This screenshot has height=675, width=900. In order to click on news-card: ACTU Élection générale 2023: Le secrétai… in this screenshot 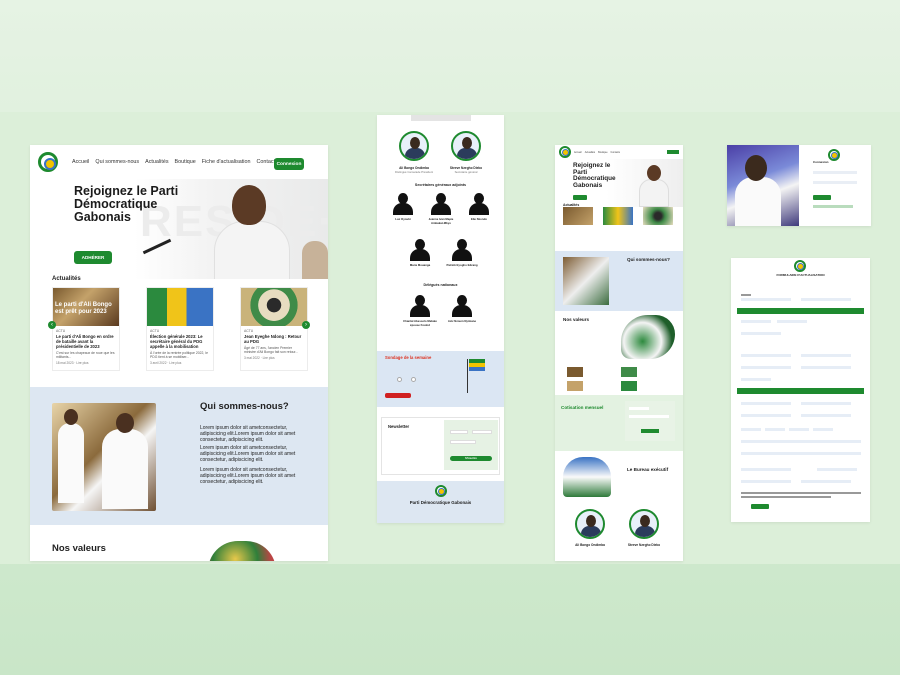, I will do `click(180, 329)`.